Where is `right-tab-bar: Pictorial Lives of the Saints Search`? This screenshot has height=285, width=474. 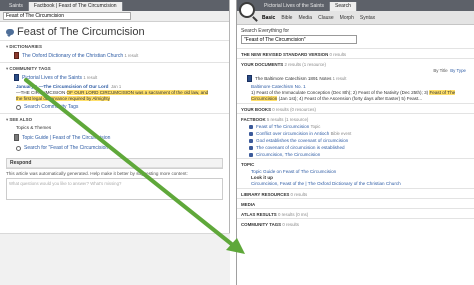
right-tab-bar: Pictorial Lives of the Saints Search is located at coordinates (355, 5).